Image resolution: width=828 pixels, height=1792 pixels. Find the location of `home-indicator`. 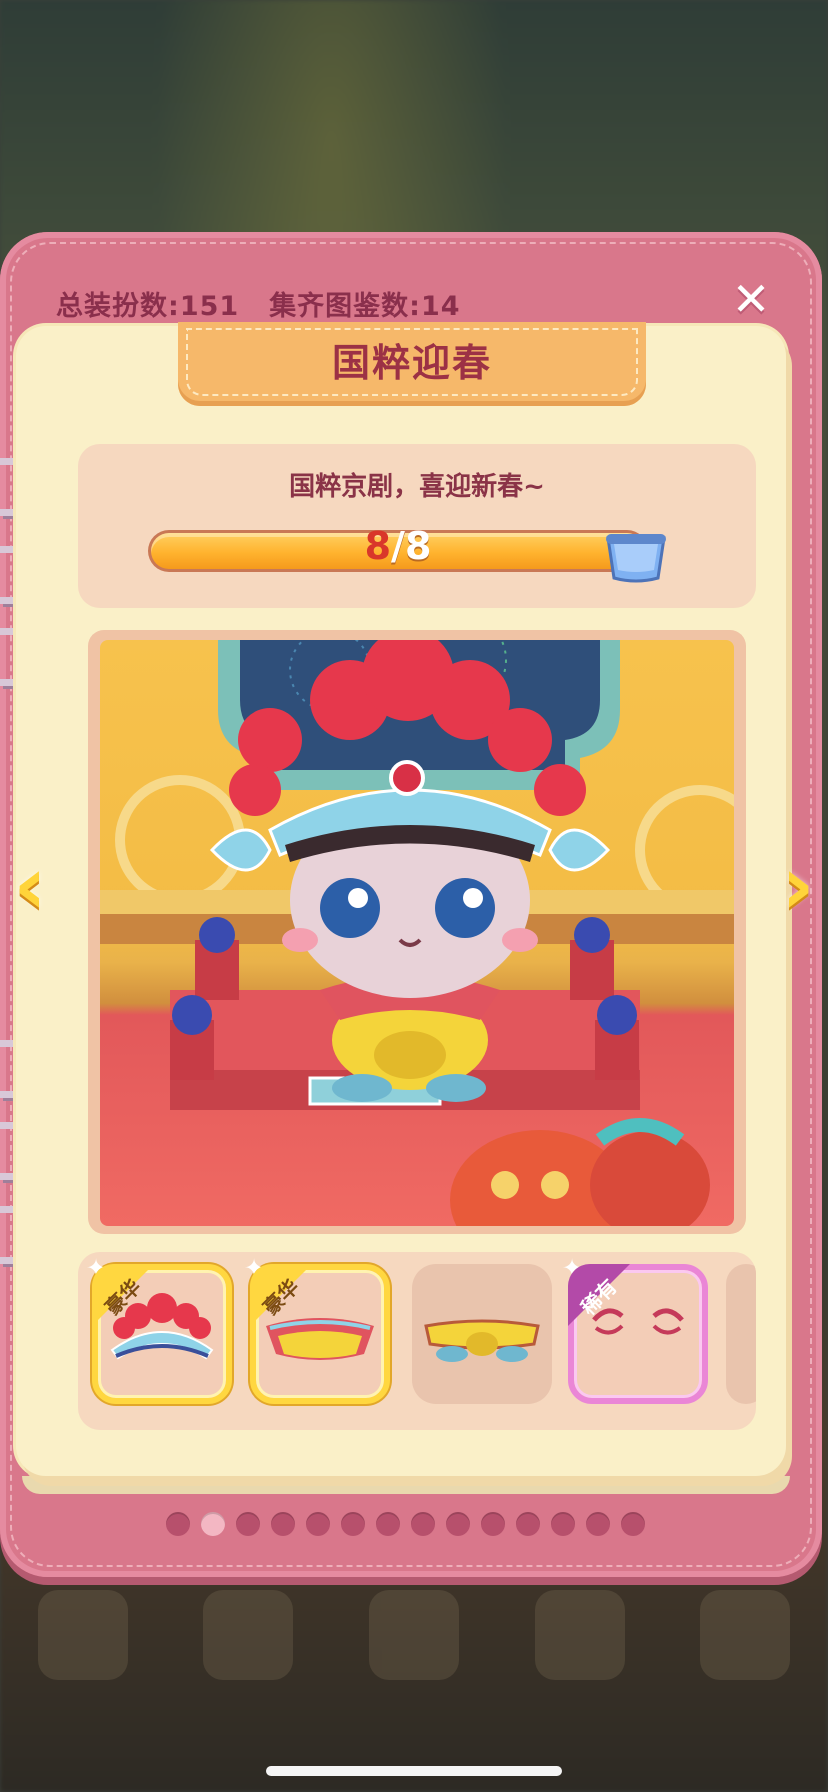

home-indicator is located at coordinates (414, 1771).